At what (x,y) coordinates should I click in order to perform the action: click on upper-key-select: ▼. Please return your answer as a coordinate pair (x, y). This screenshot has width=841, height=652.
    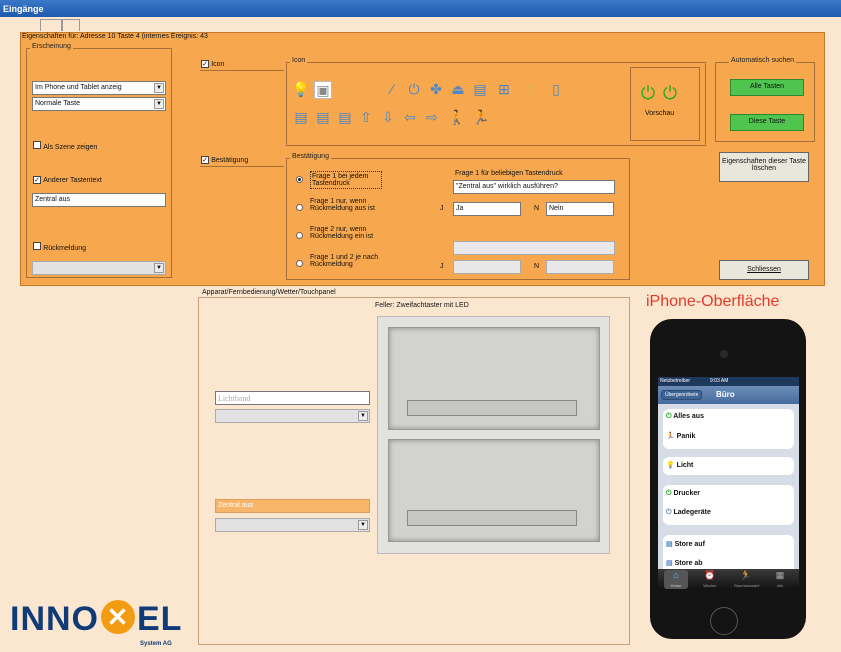
    Looking at the image, I should click on (292, 416).